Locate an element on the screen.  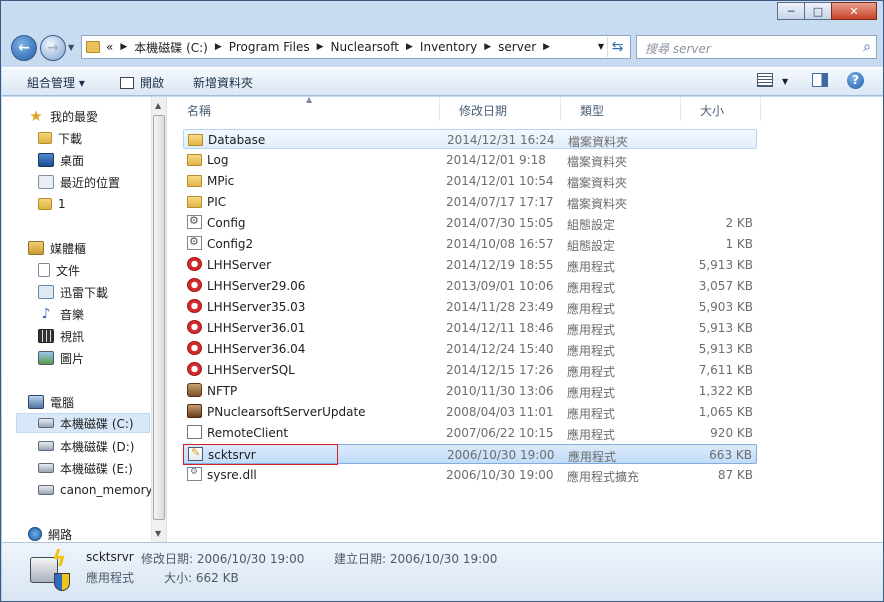
file-row: LHHServer 2014/12/19 18:55 應用程式 5,913 KB is located at coordinates (470, 265).